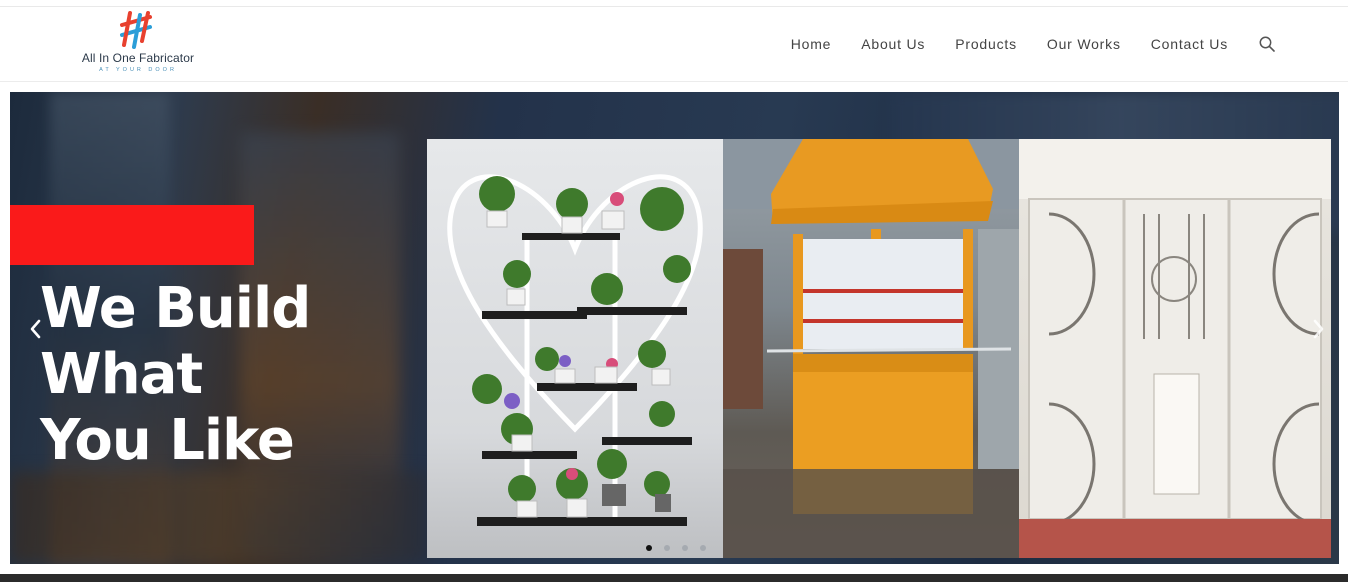 The height and width of the screenshot is (582, 1348). What do you see at coordinates (893, 44) in the screenshot?
I see `nav-about-us: About Us` at bounding box center [893, 44].